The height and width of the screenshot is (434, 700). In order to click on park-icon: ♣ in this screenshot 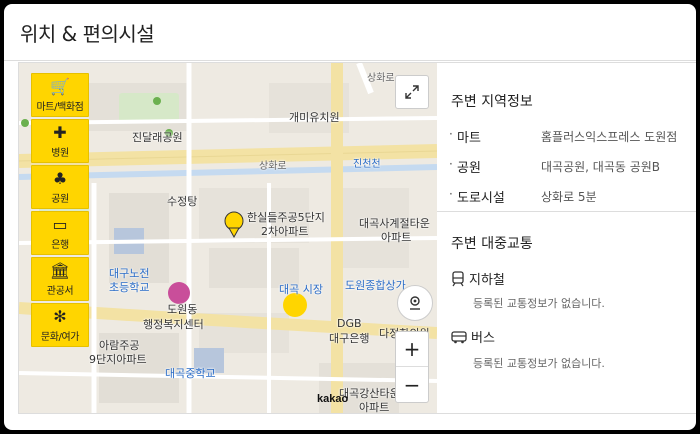, I will do `click(60, 178)`.